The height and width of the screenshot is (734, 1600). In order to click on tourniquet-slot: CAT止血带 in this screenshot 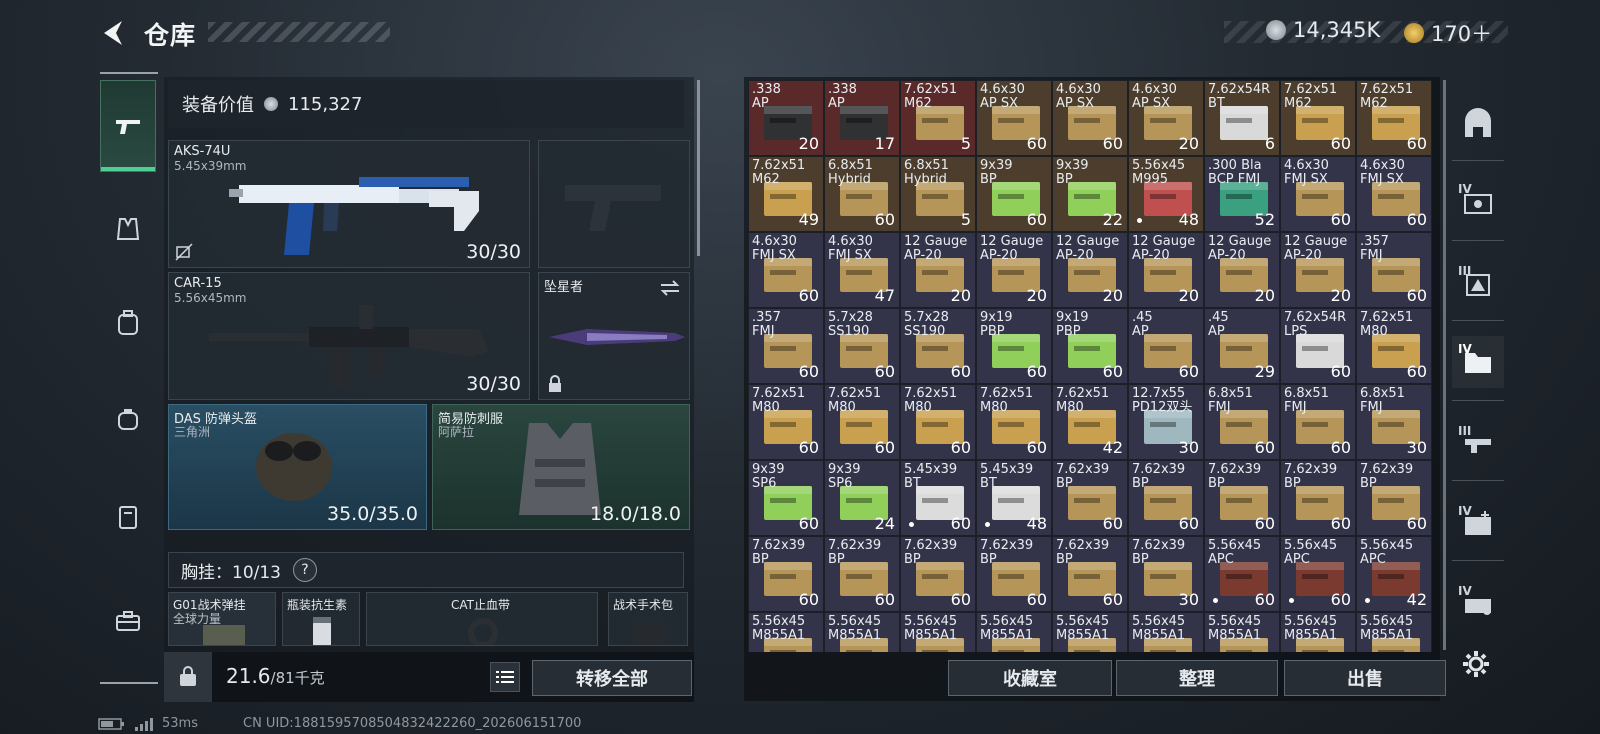, I will do `click(482, 619)`.